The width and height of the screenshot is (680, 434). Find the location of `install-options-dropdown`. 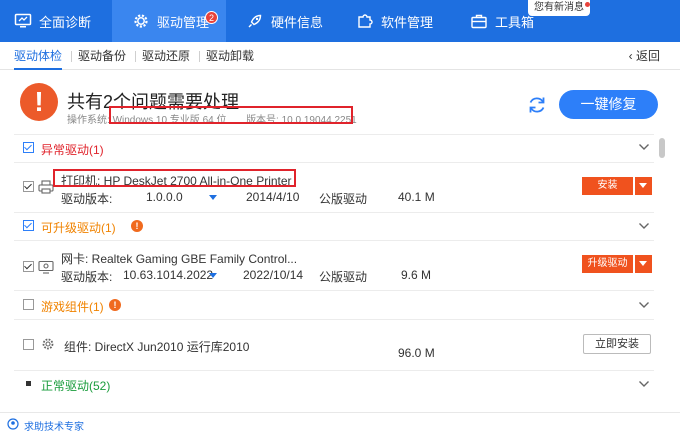

install-options-dropdown is located at coordinates (643, 186).